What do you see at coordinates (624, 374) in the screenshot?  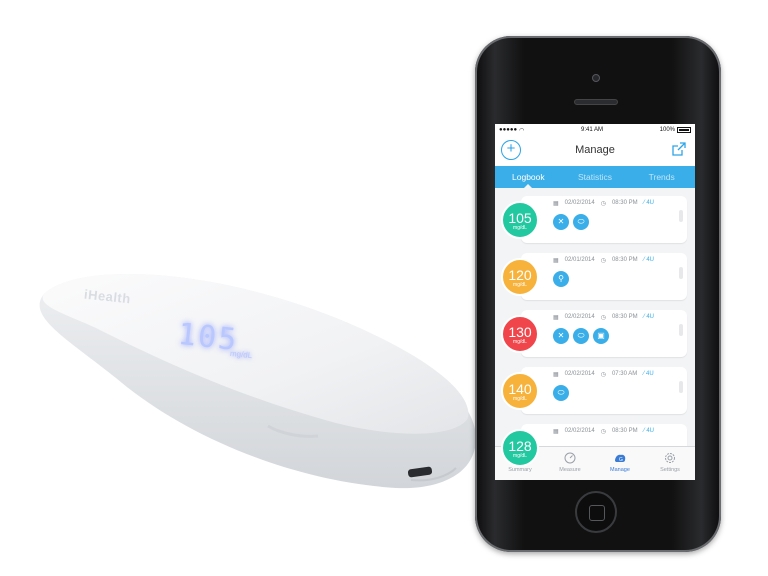 I see `entry-time: 07:30 AM` at bounding box center [624, 374].